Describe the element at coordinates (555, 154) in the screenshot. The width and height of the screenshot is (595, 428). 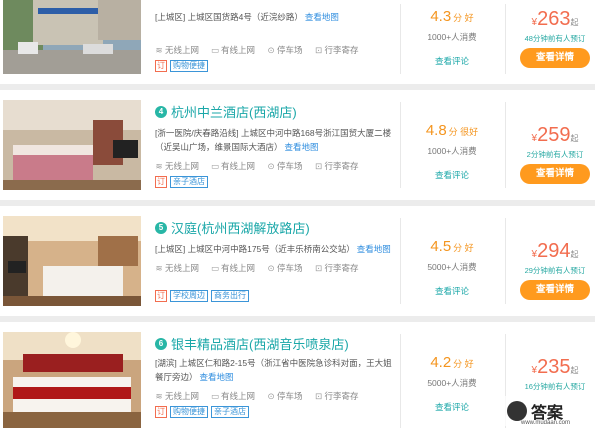
I see `recent-booking: 2分钟前有人预订` at that location.